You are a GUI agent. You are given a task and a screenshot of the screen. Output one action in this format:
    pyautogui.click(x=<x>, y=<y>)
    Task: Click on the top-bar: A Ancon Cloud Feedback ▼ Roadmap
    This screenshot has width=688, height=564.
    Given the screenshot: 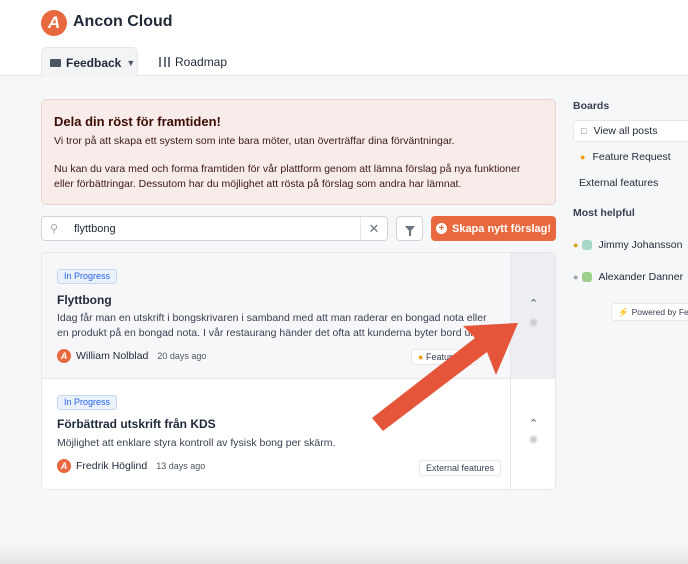 What is the action you would take?
    pyautogui.click(x=344, y=38)
    